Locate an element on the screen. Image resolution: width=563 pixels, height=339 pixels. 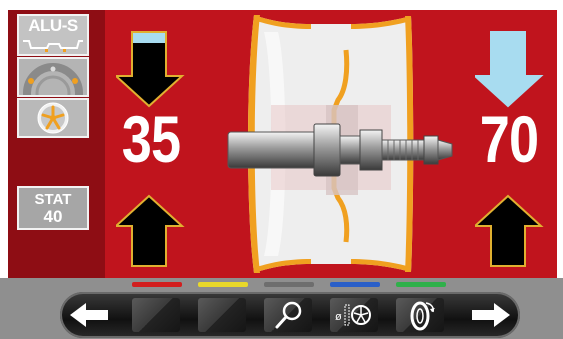
left-down-arrow is located at coordinates (150, 69).